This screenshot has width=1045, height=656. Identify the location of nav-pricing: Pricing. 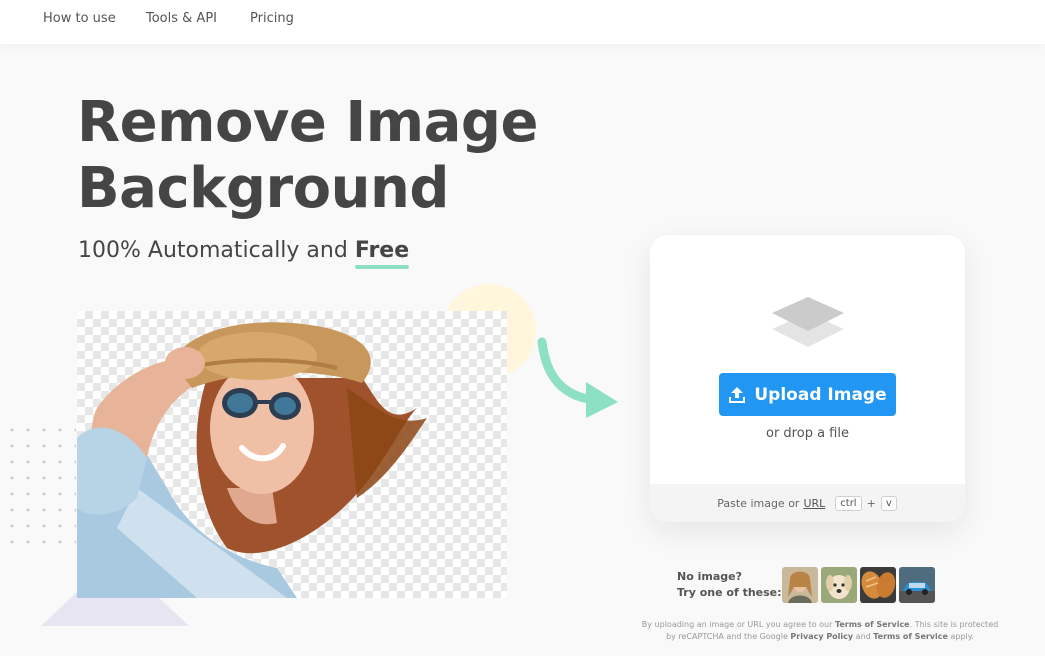
(272, 18).